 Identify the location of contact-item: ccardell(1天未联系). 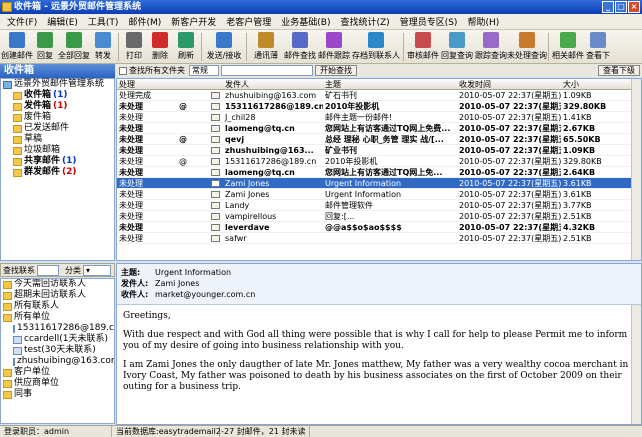
(57, 339).